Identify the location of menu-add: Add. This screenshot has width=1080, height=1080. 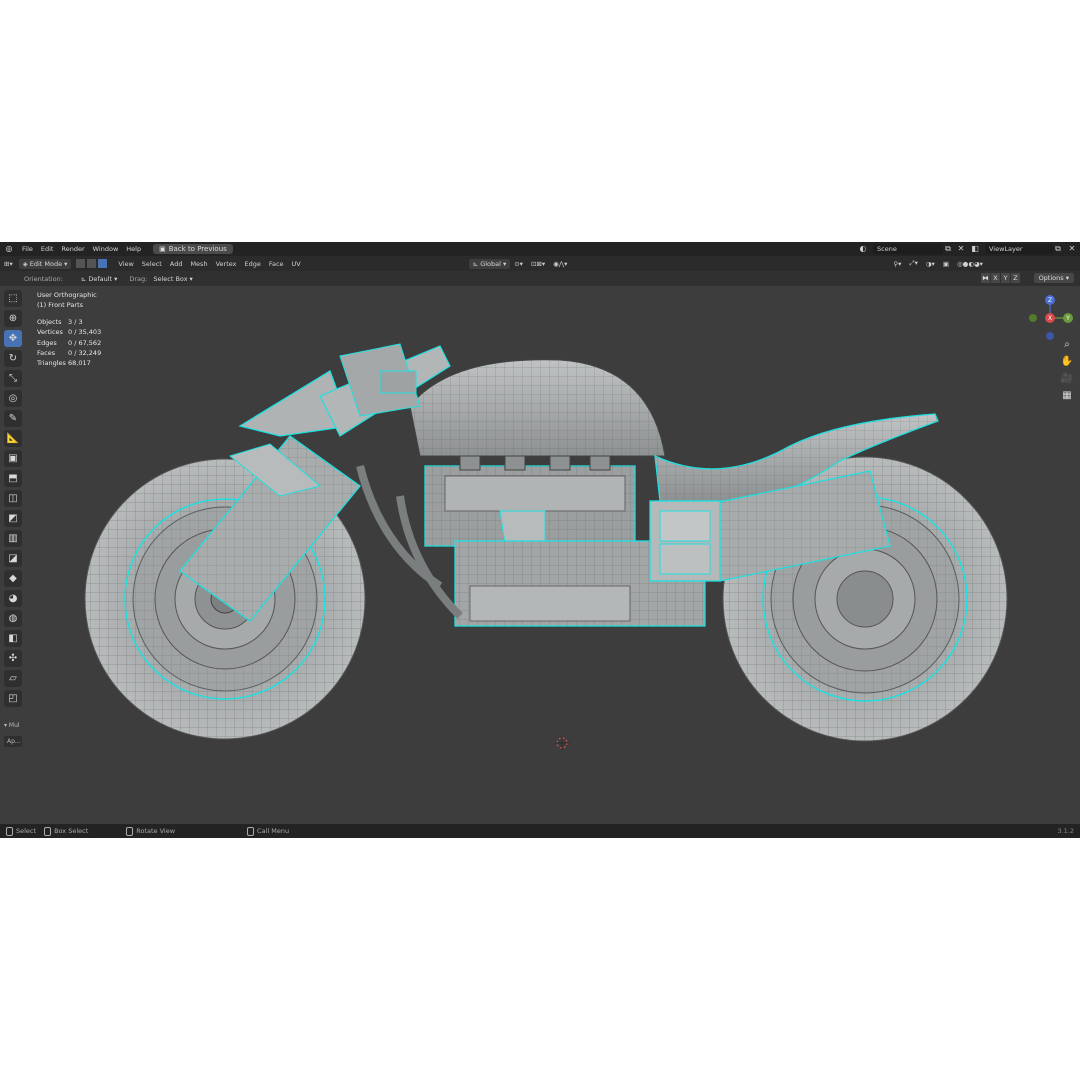
(176, 264).